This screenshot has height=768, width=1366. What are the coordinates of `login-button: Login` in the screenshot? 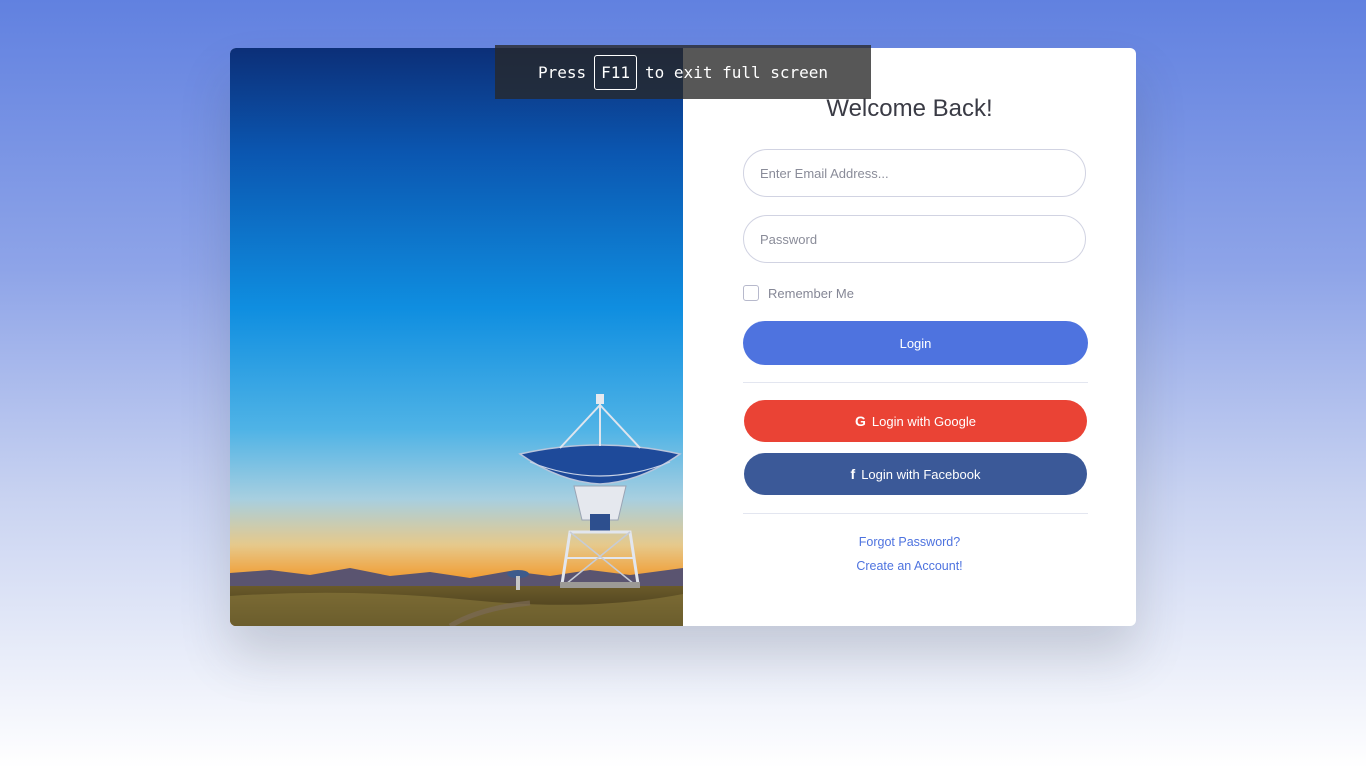 It's located at (915, 343).